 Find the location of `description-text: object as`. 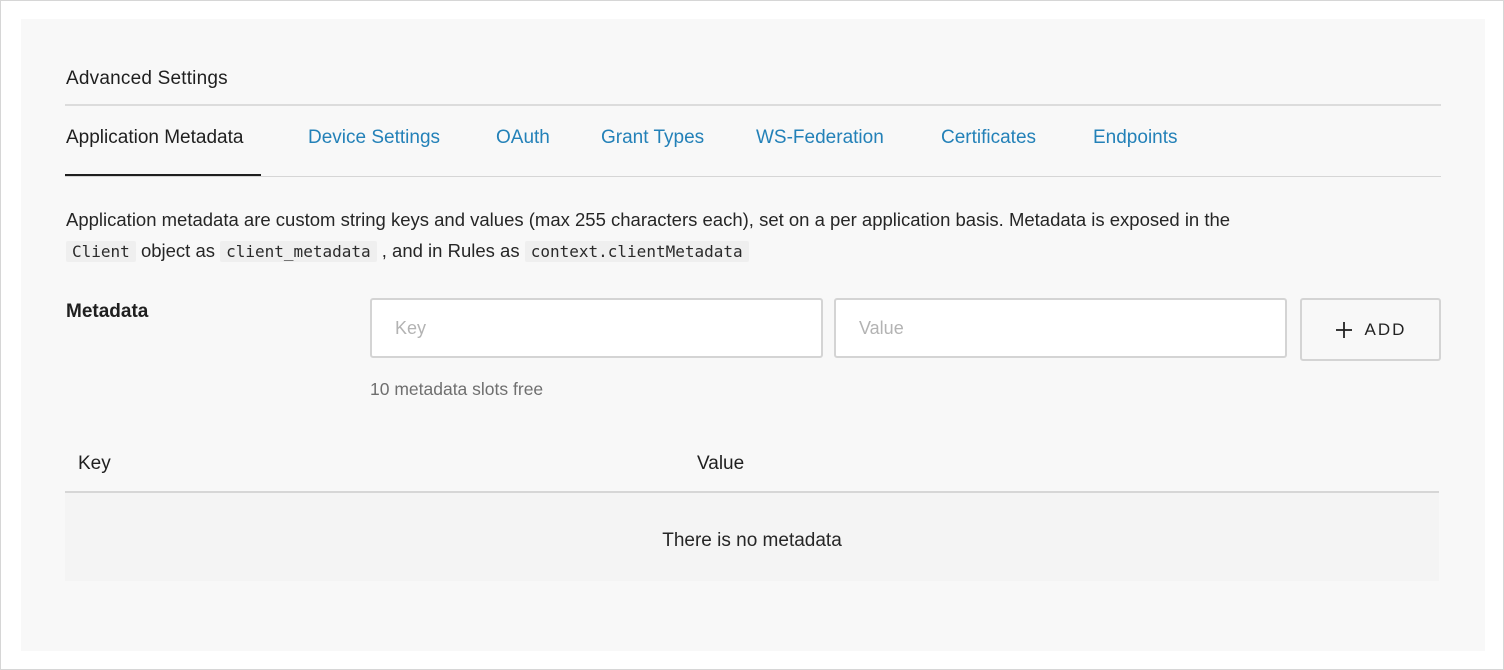

description-text: object as is located at coordinates (177, 250).